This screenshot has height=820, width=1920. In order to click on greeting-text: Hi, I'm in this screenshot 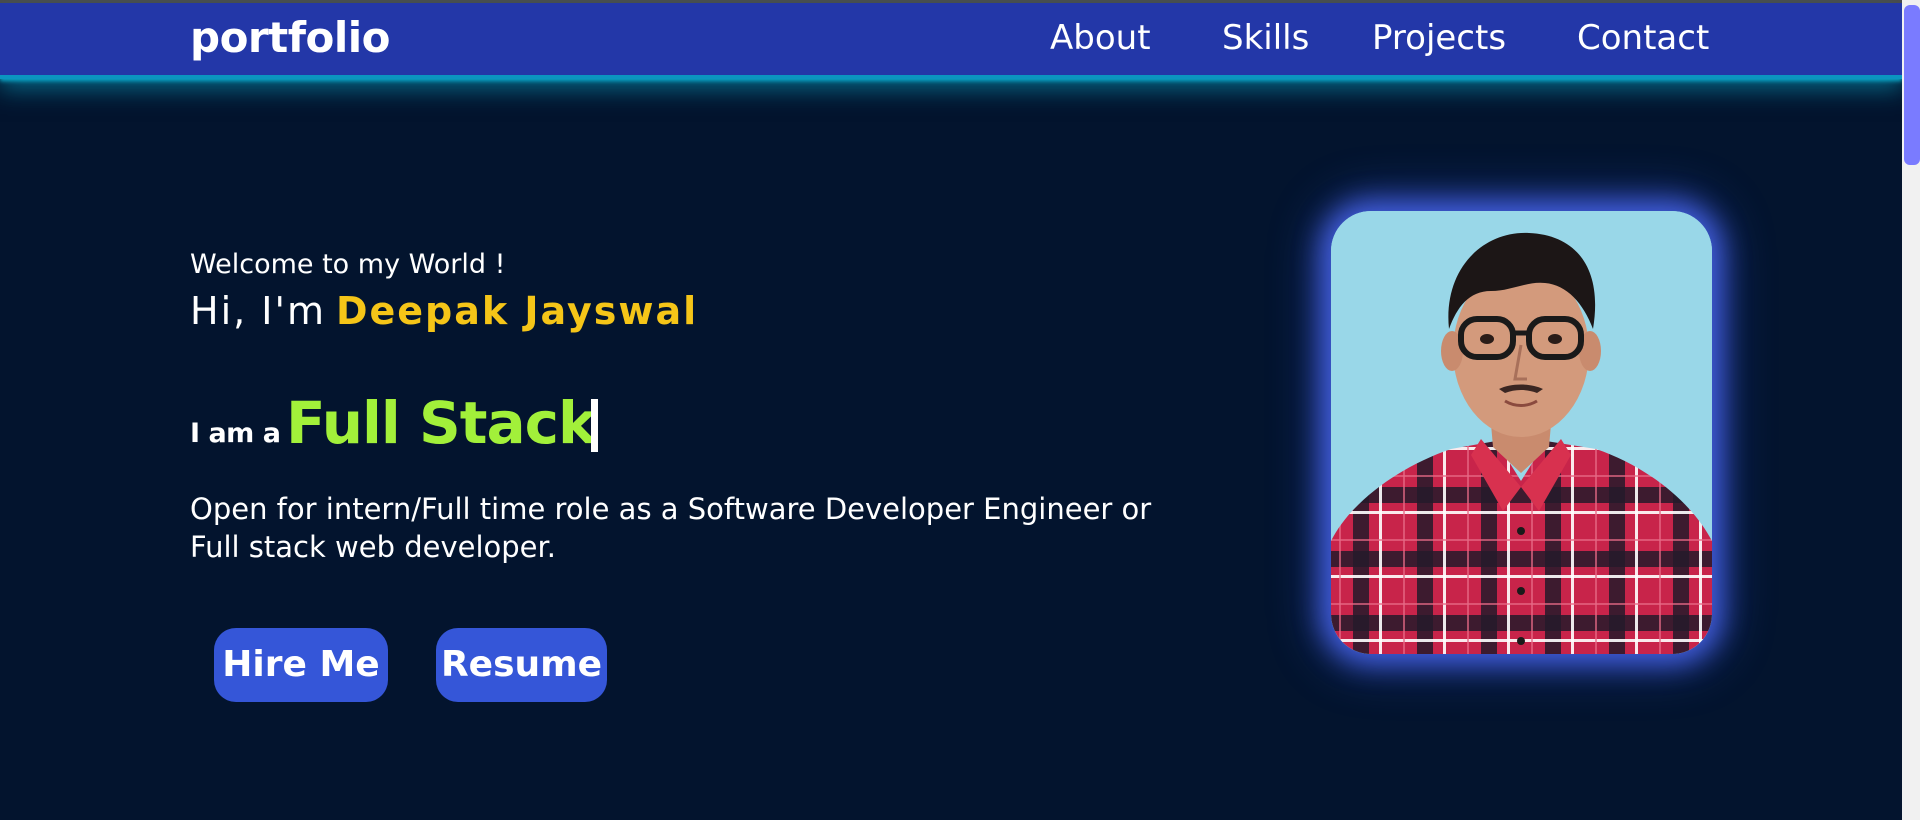, I will do `click(258, 311)`.